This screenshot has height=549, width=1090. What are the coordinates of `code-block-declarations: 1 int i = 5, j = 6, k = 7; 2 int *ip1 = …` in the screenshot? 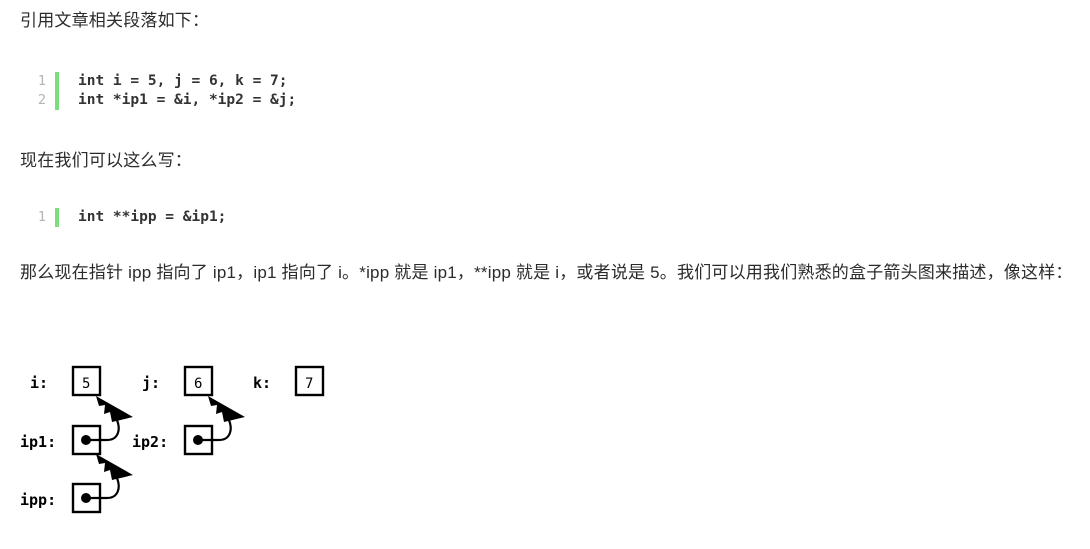 It's located at (163, 91).